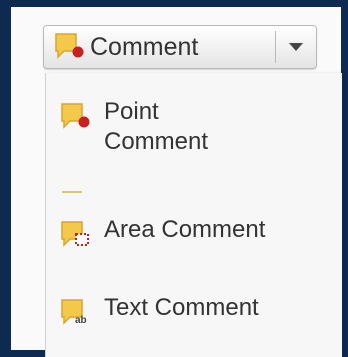  I want to click on menu-item-label-line1: Point, so click(131, 111).